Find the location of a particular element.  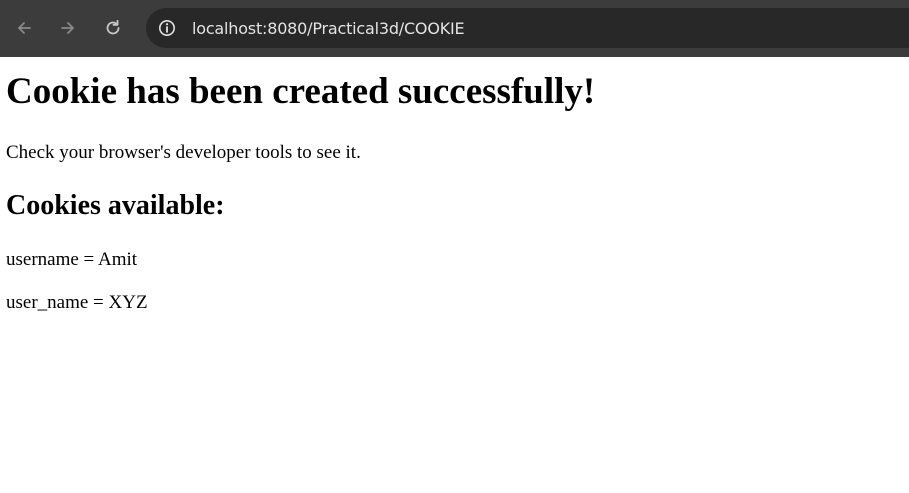

url-text: localhost:8080/Practical3d/COOKIE is located at coordinates (328, 28).